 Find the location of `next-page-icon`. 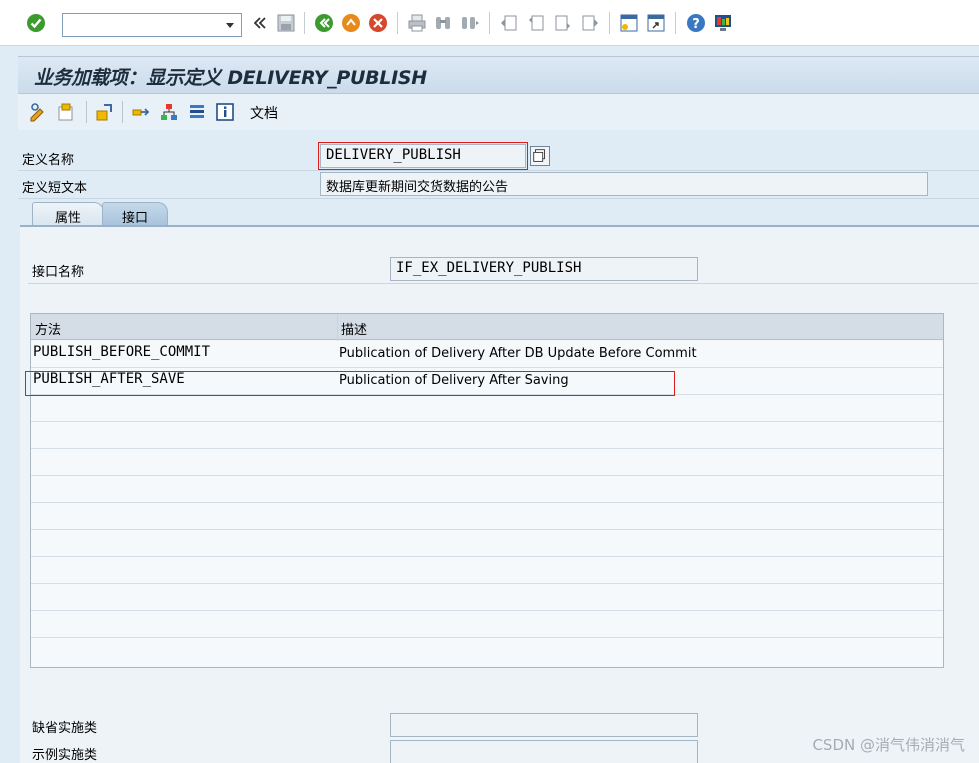

next-page-icon is located at coordinates (563, 23).